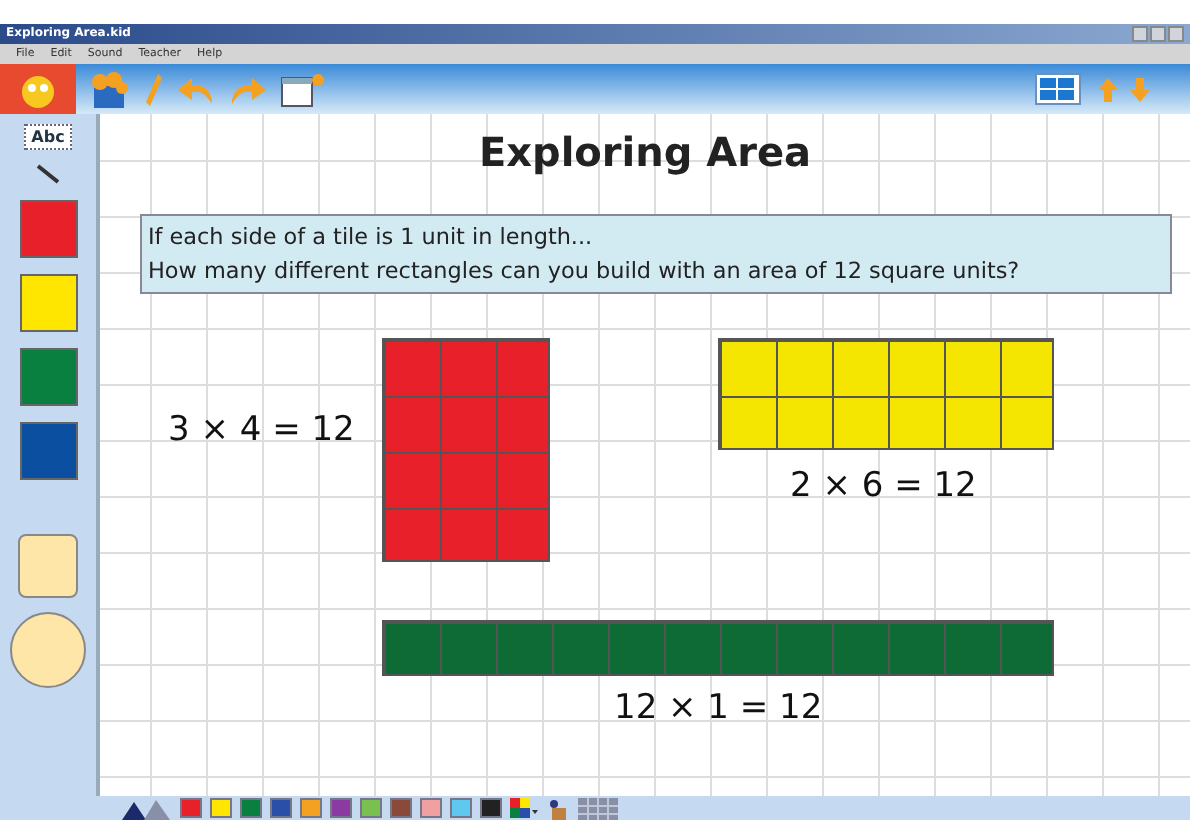  I want to click on blocks-icon, so click(110, 89).